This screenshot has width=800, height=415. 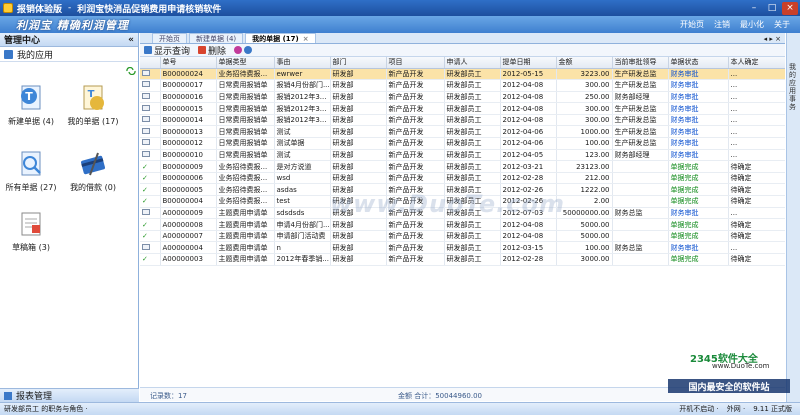 I want to click on cell-amount: 100.00, so click(x=584, y=143).